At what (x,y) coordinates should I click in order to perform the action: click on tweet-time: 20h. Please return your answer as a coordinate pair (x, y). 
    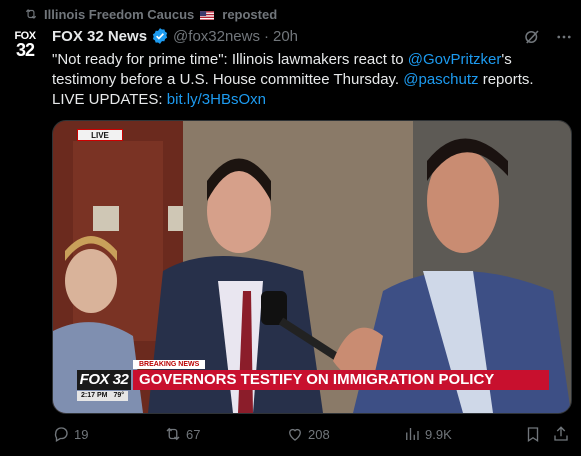
    Looking at the image, I should click on (285, 36).